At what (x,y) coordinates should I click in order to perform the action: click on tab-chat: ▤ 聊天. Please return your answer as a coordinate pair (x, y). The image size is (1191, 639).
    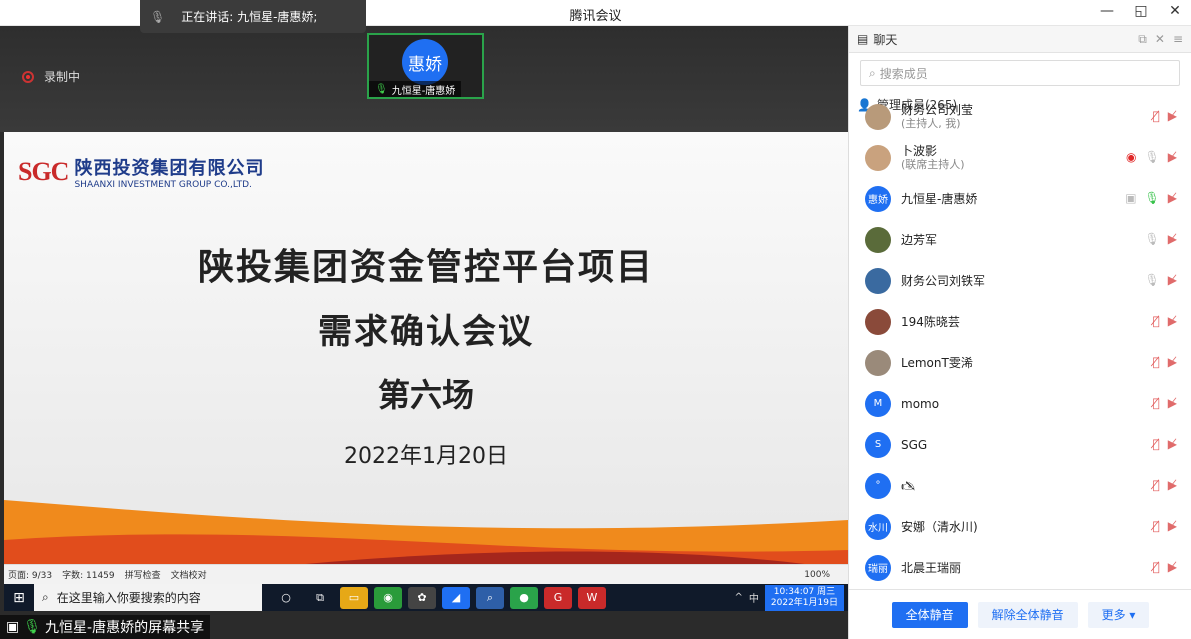
    Looking at the image, I should click on (929, 39).